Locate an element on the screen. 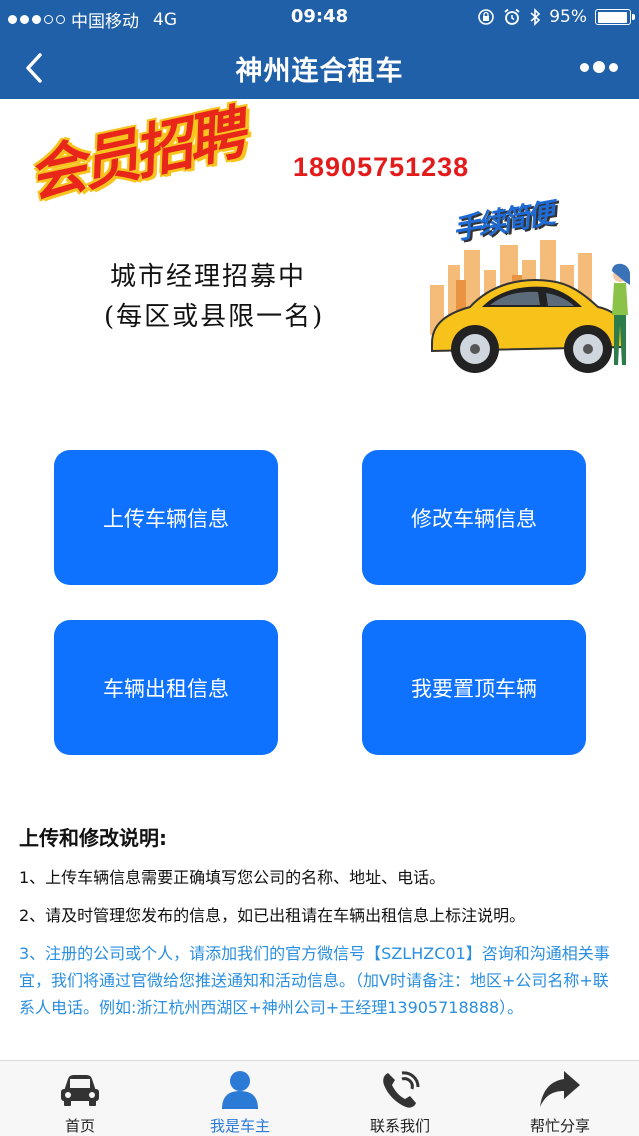  car-icon is located at coordinates (80, 1090).